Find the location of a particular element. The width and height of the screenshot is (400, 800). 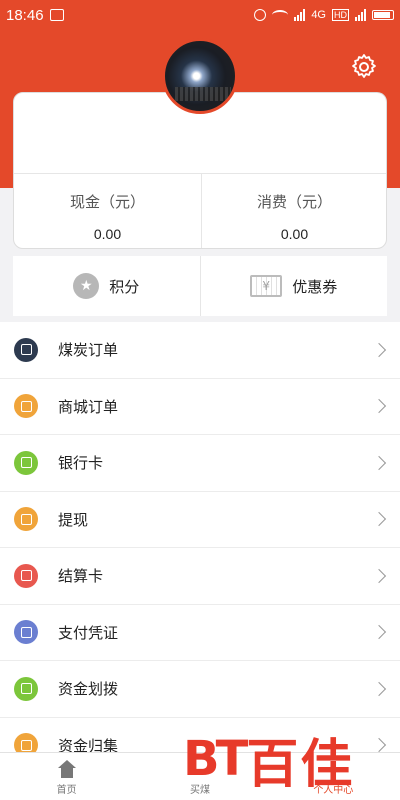

alarm-icon is located at coordinates (260, 15).